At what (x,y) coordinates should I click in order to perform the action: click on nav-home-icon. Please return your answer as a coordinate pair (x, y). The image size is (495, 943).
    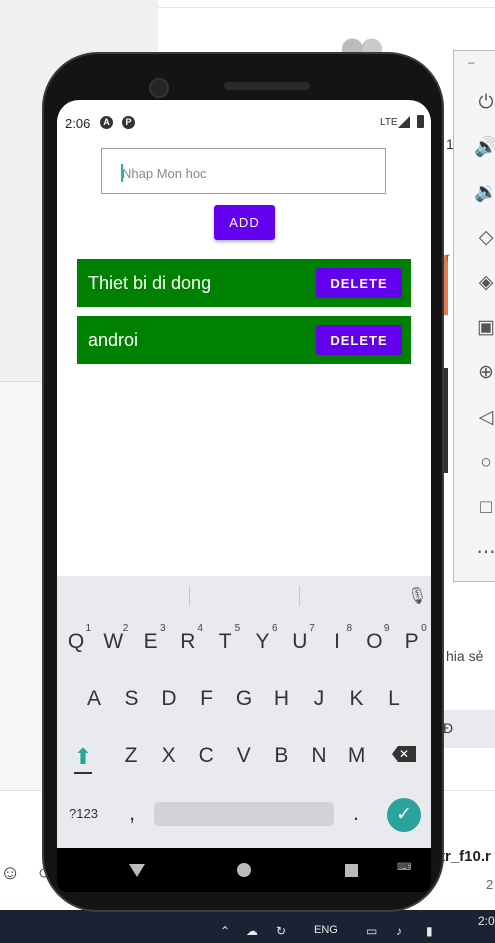
    Looking at the image, I should click on (244, 870).